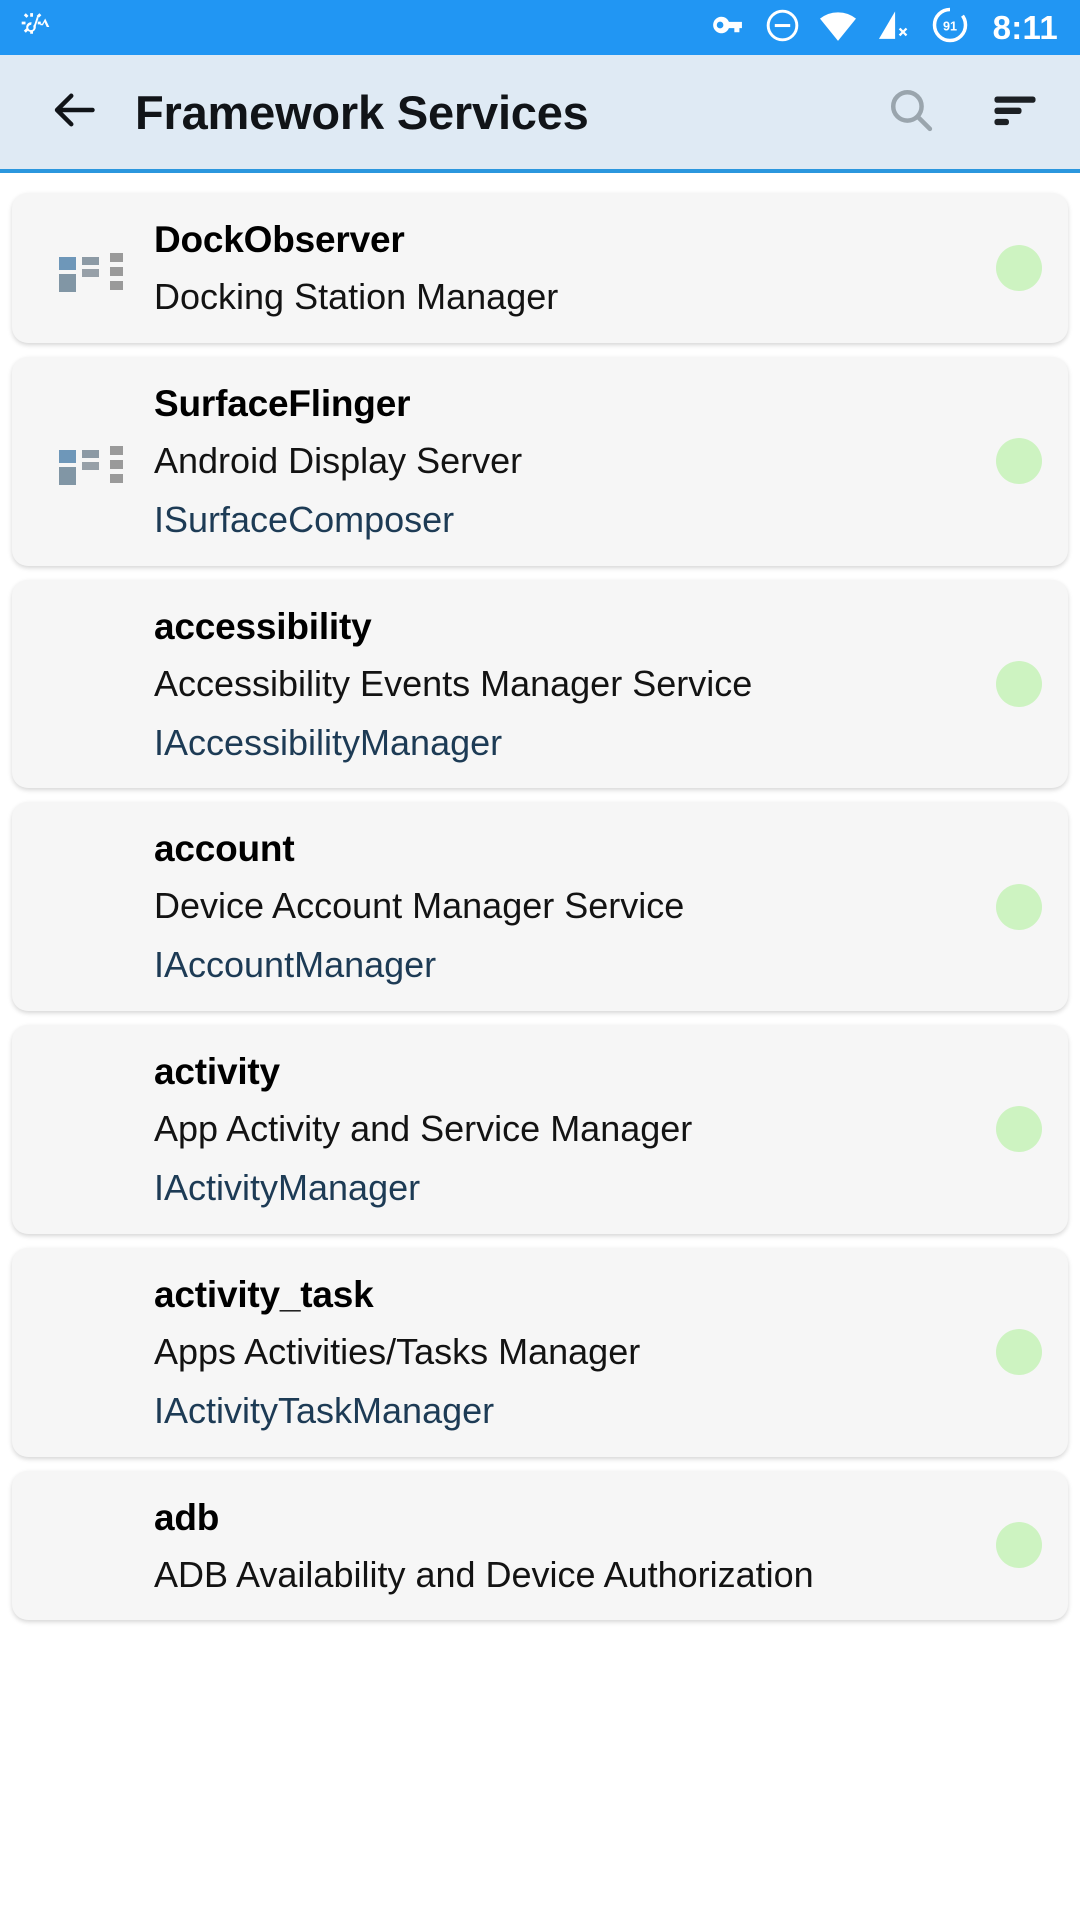 Image resolution: width=1080 pixels, height=1920 pixels. I want to click on service-name: activity_task, so click(264, 1294).